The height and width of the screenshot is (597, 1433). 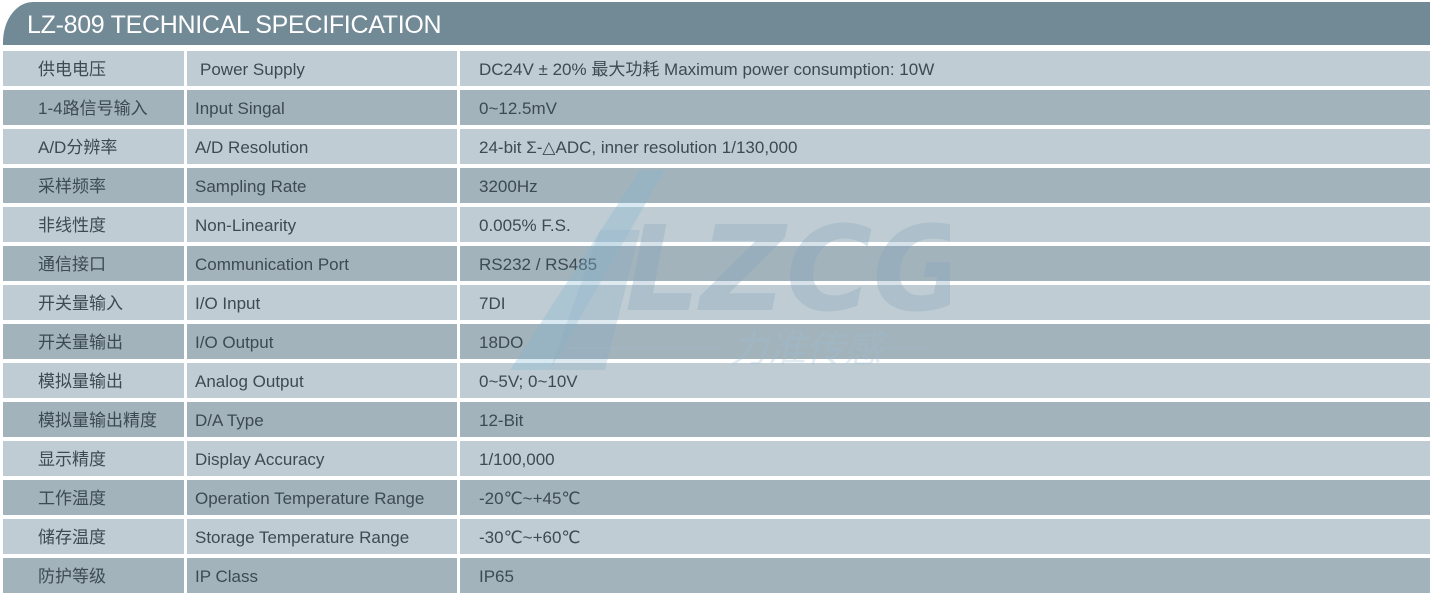 What do you see at coordinates (93, 263) in the screenshot?
I see `spec-cn-label: 通信接口` at bounding box center [93, 263].